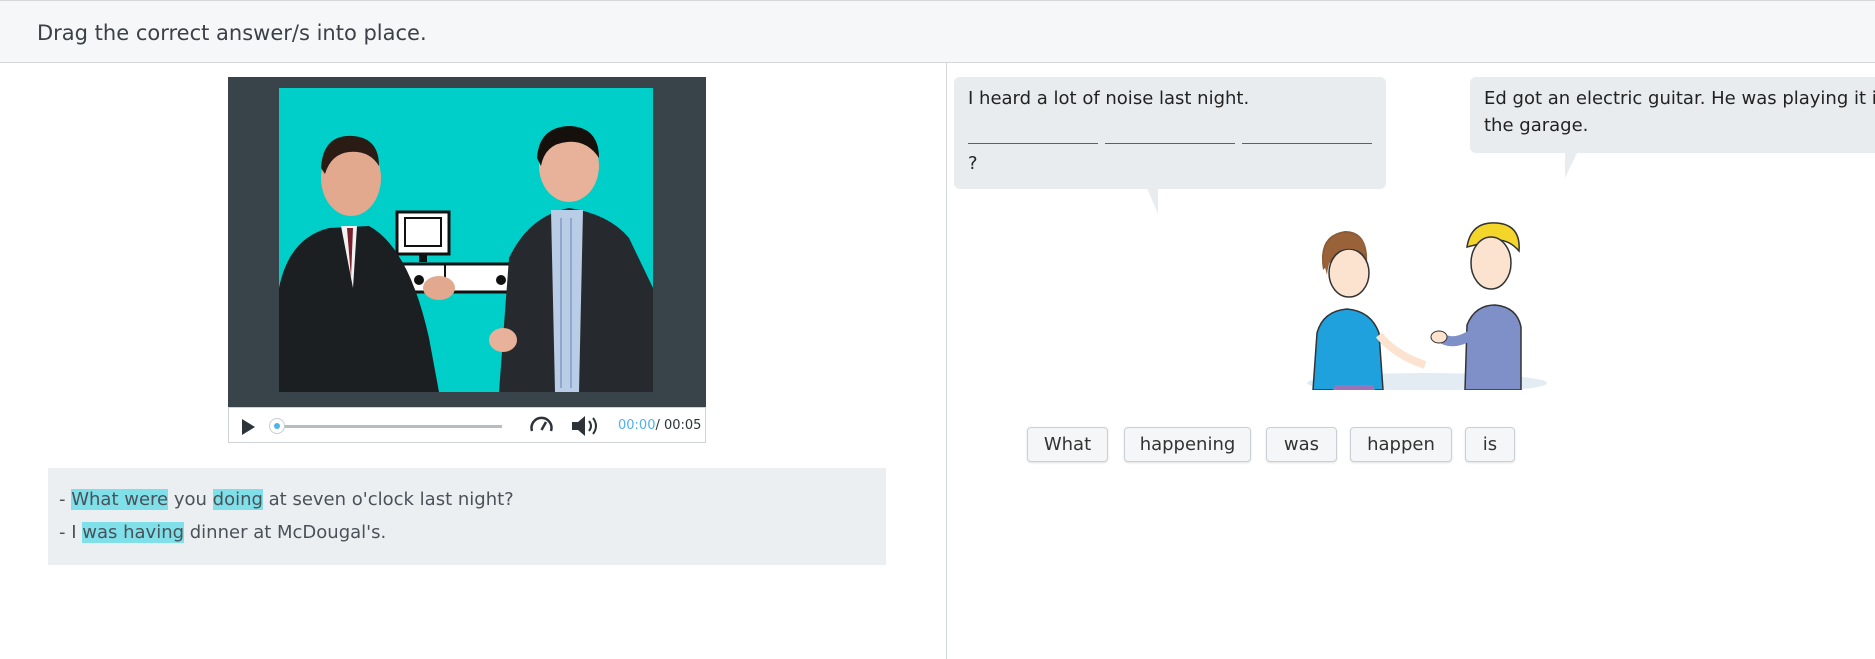  I want to click on plain-text: at seven o'clock last night?, so click(388, 499).